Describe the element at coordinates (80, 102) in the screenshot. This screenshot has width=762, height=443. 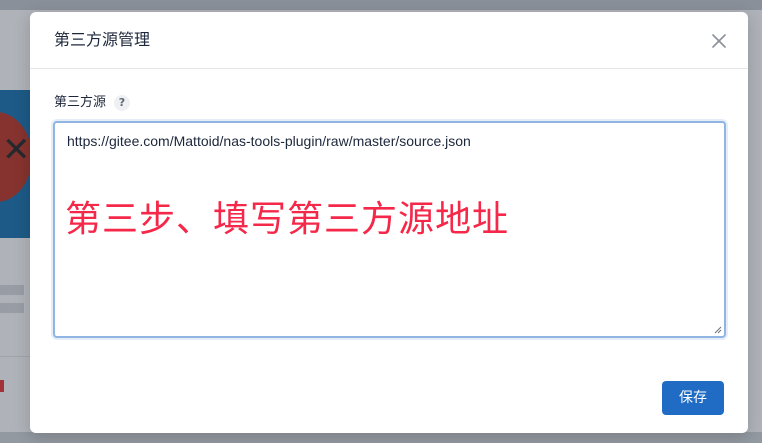
I see `source-field-label: 第三方源` at that location.